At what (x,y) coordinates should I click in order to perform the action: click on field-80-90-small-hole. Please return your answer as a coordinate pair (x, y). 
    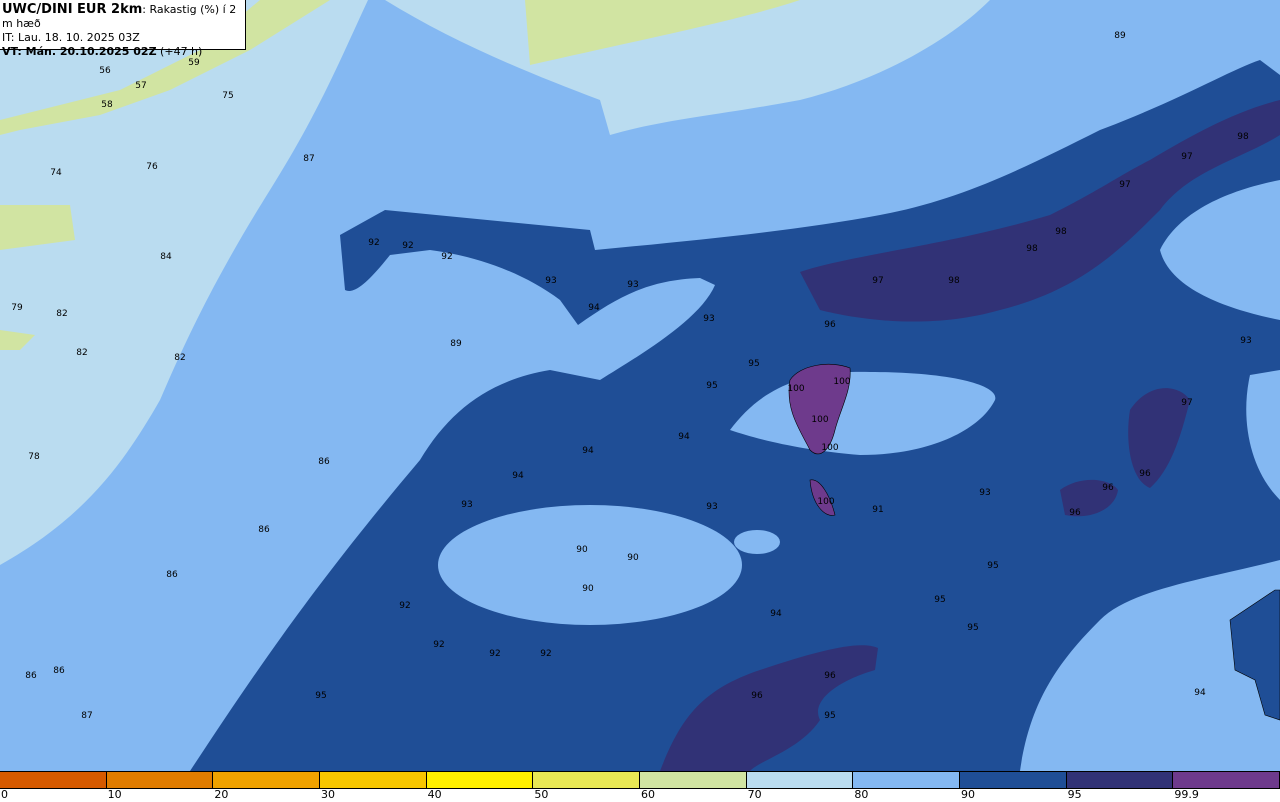
    Looking at the image, I should click on (757, 542).